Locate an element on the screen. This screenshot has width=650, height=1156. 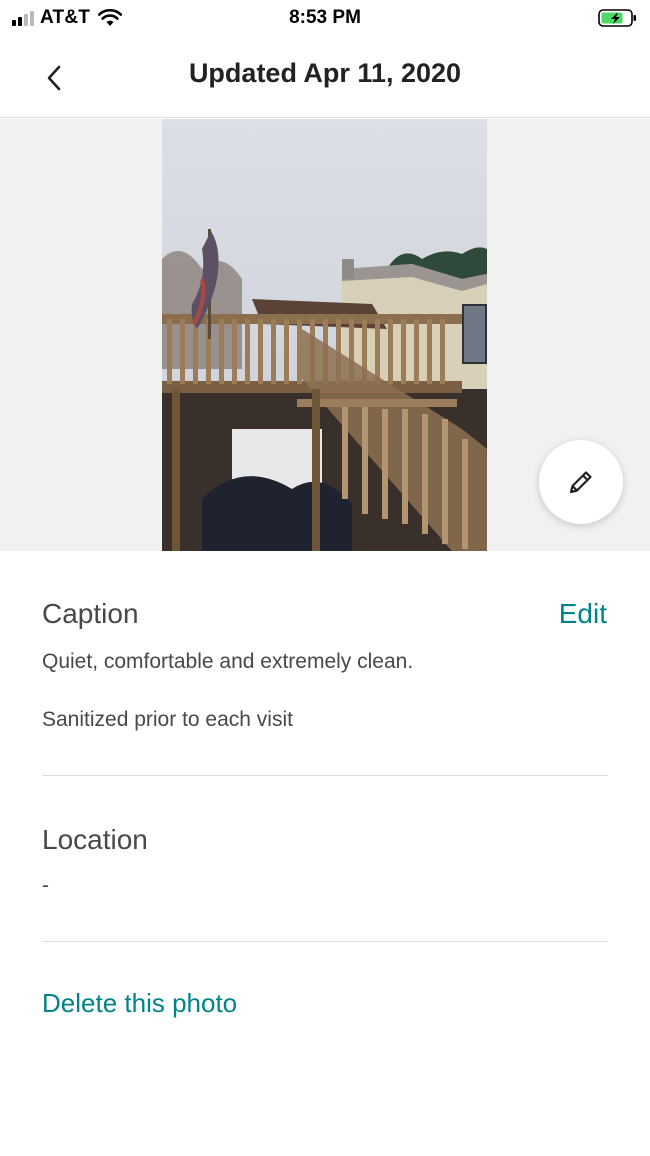
caption-text-line-2: Sanitized prior to each visit is located at coordinates (167, 719).